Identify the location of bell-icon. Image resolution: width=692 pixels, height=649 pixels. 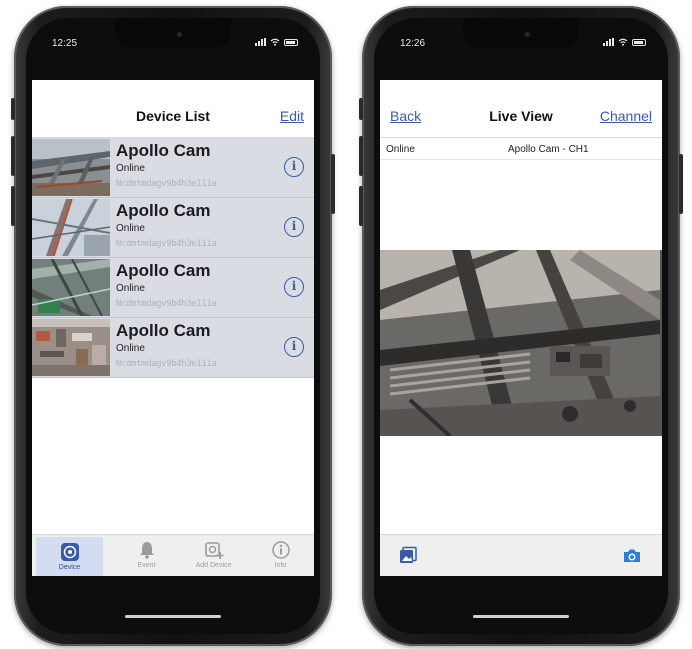
(146, 550).